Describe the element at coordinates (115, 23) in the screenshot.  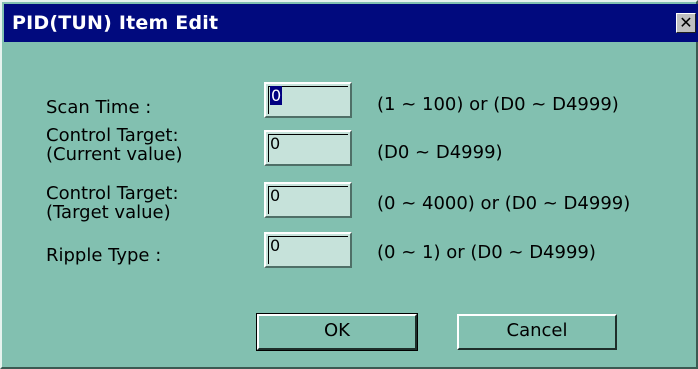
I see `window-title: PID(TUN) Item Edit` at that location.